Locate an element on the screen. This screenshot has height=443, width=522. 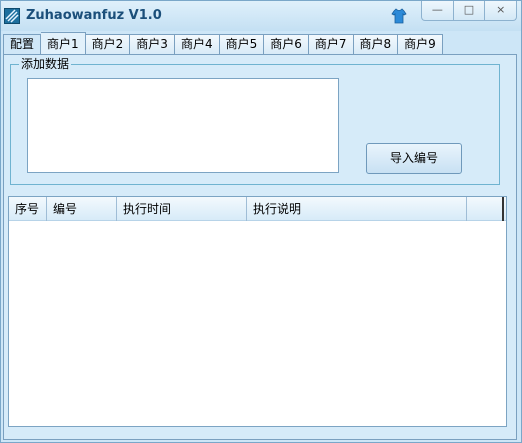
window-title: Zuhaowanfuz V1.0 is located at coordinates (94, 15).